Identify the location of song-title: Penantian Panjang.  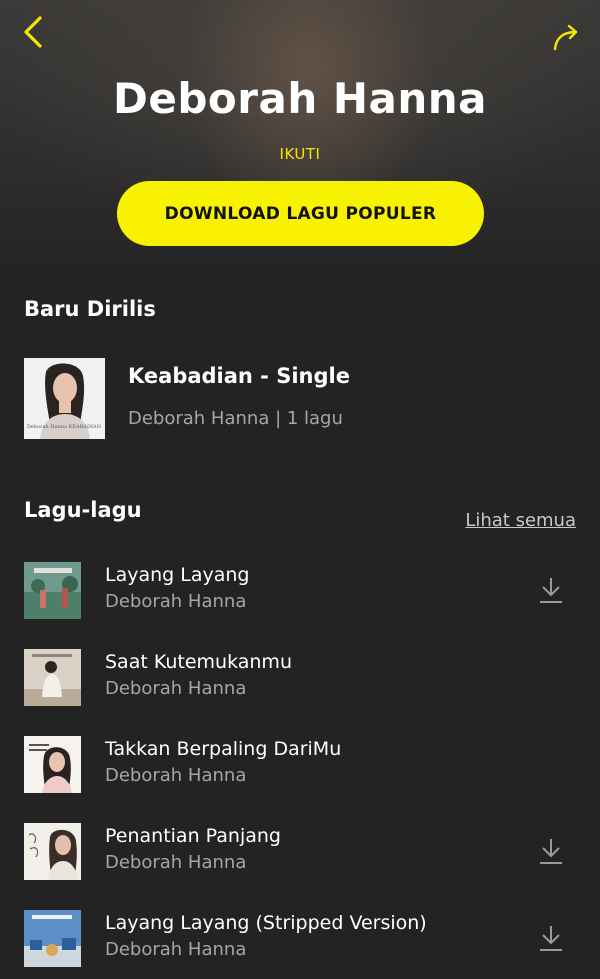
(193, 836).